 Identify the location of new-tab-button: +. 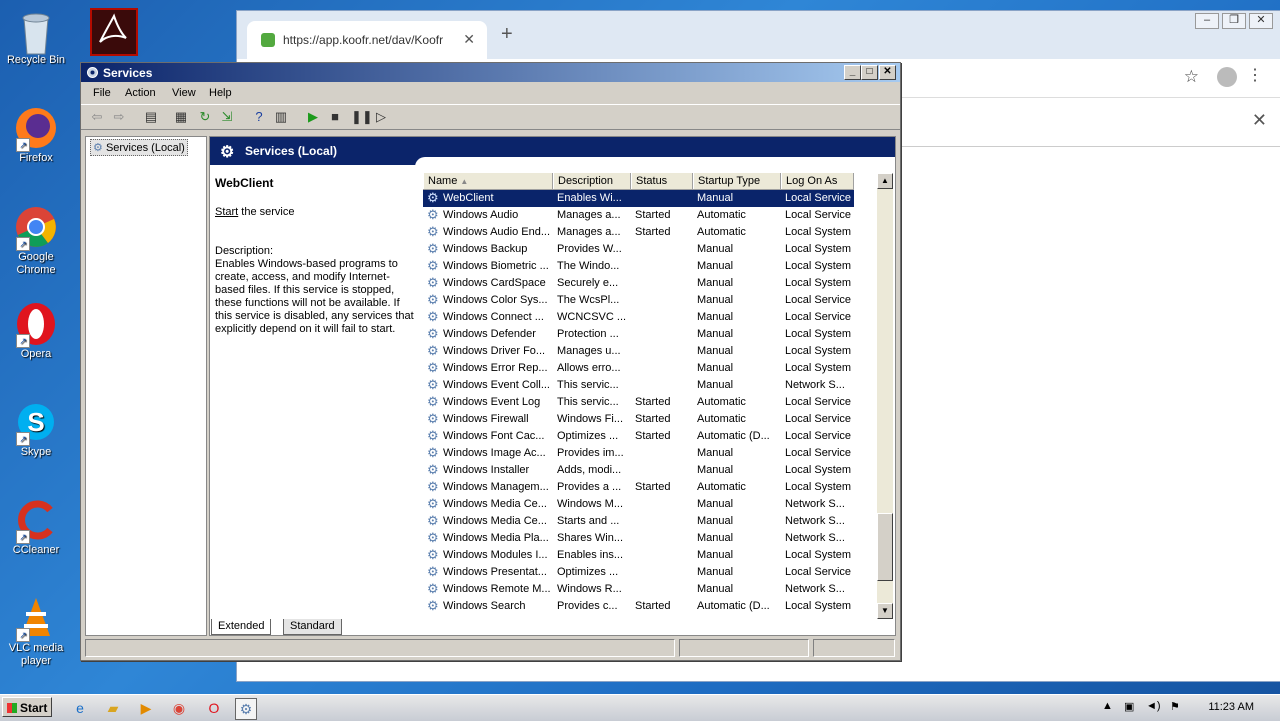
(507, 34).